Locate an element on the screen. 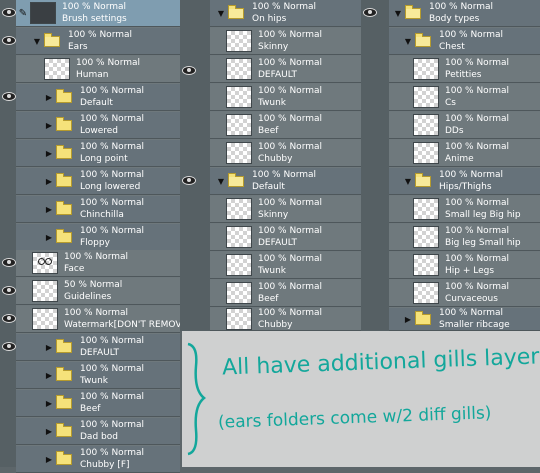 This screenshot has height=473, width=540. layer-name: Big leg Small hip is located at coordinates (483, 243).